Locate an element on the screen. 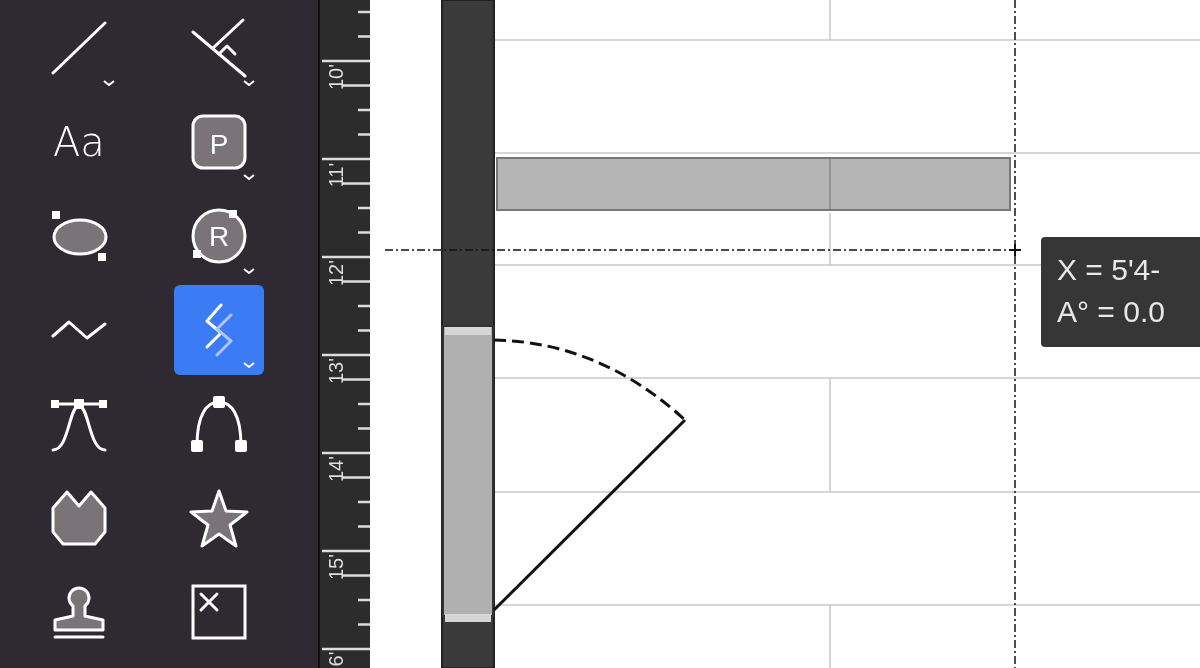 Image resolution: width=1200 pixels, height=668 pixels. tool-button: Aa is located at coordinates (79, 142).